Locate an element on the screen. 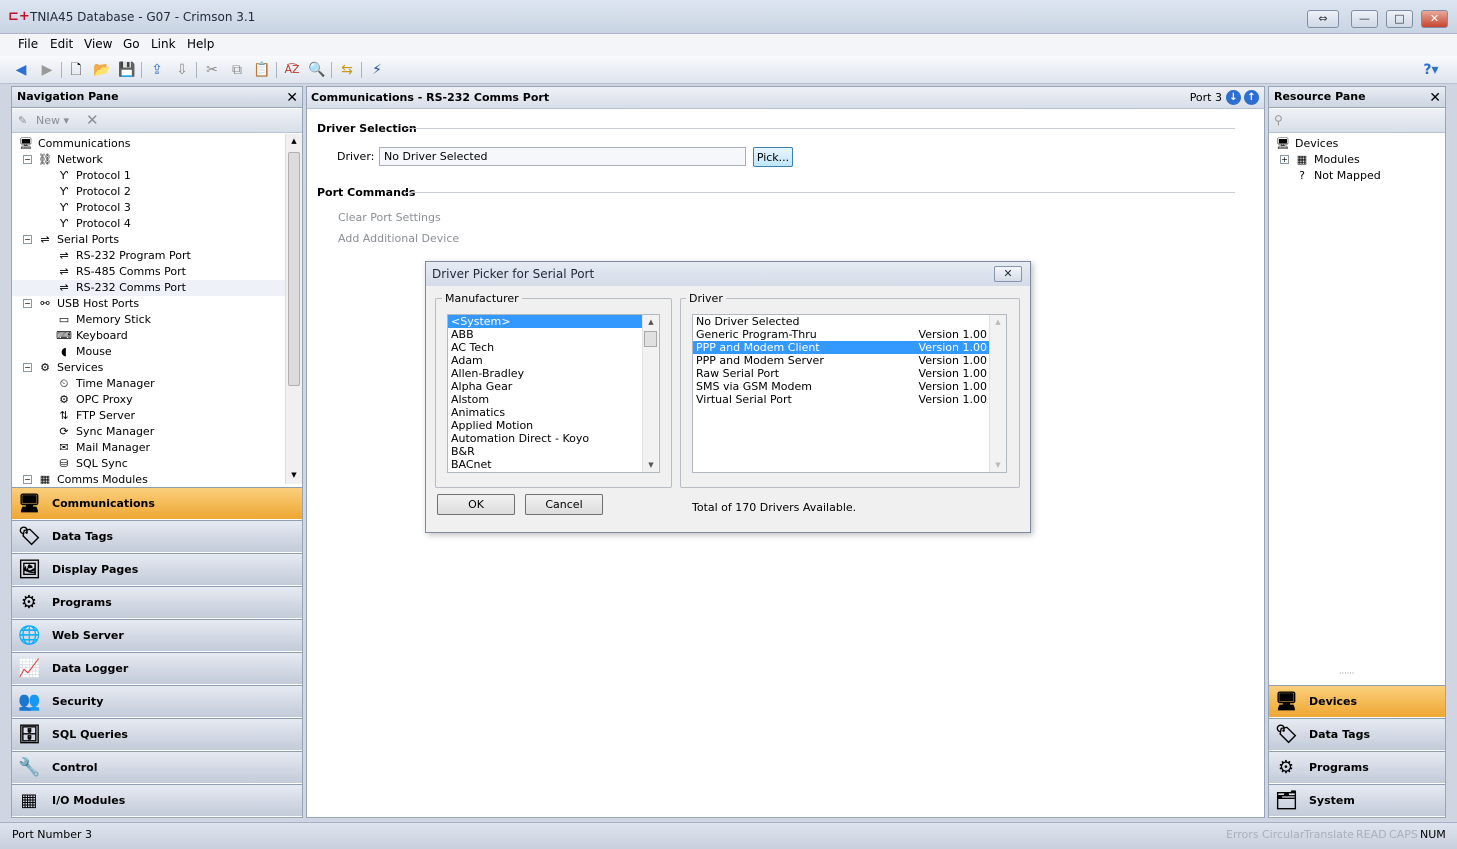 The width and height of the screenshot is (1457, 849). tree-item: ⛁ SQL Sync is located at coordinates (157, 464).